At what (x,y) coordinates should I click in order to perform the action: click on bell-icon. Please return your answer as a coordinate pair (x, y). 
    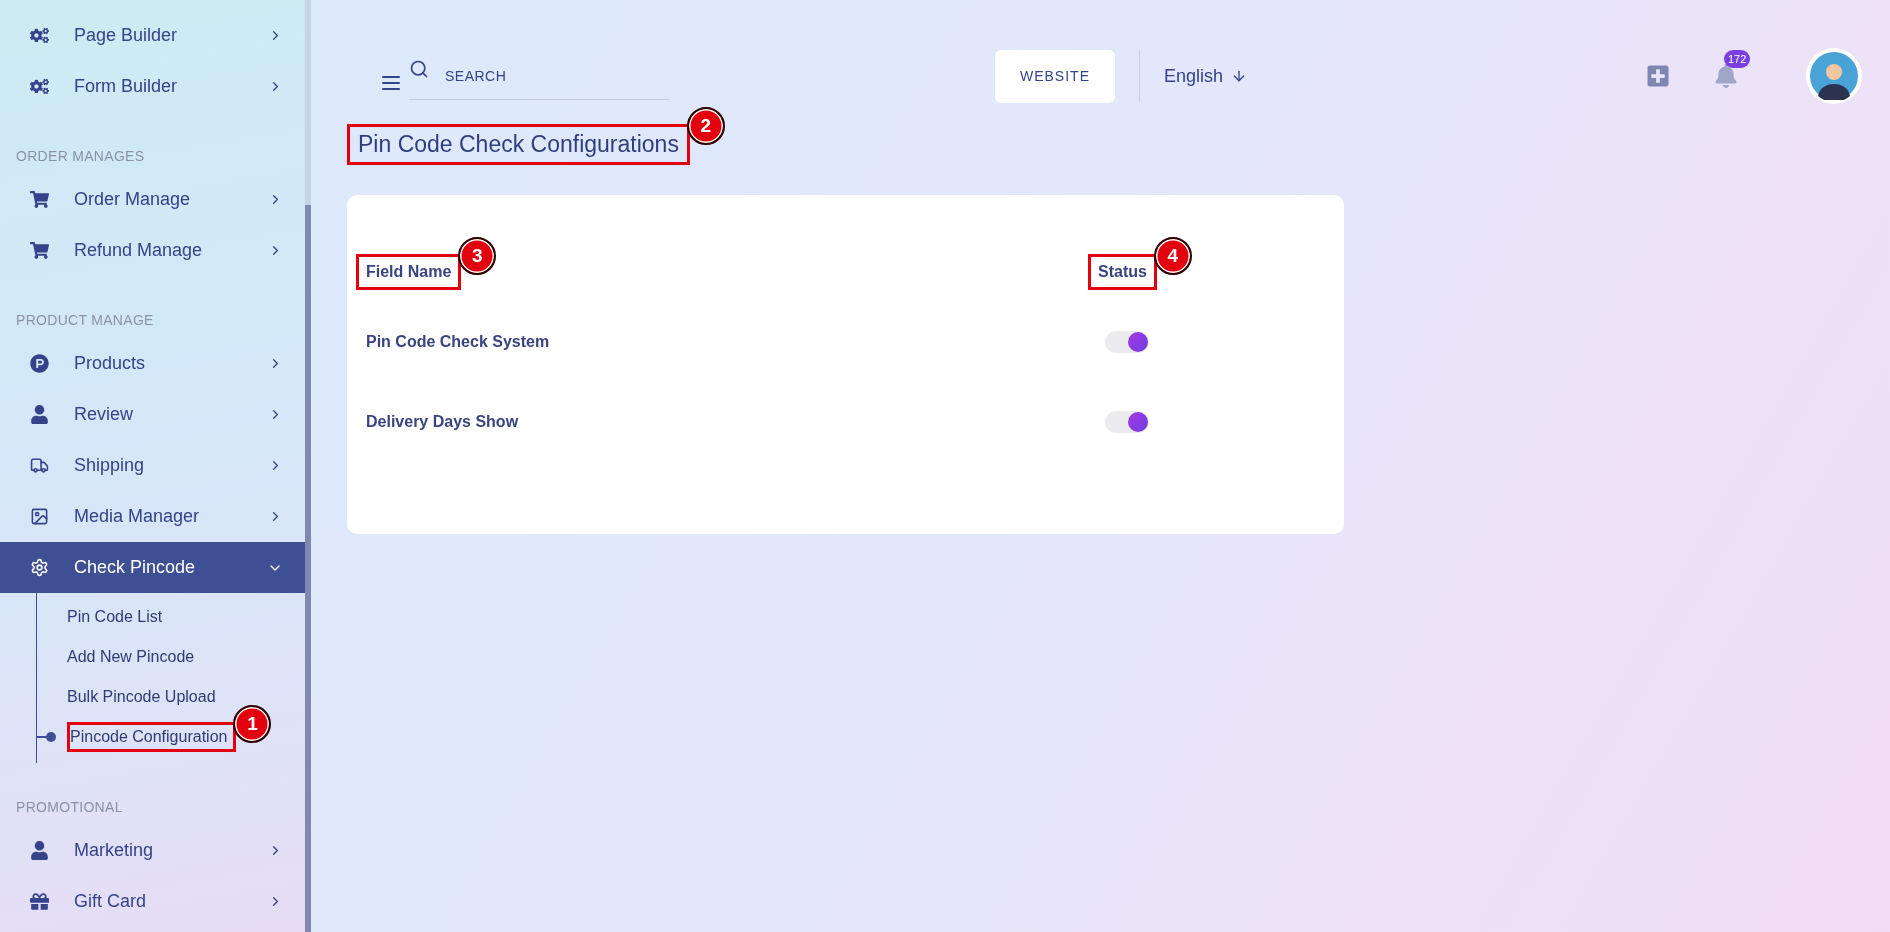
    Looking at the image, I should click on (1726, 76).